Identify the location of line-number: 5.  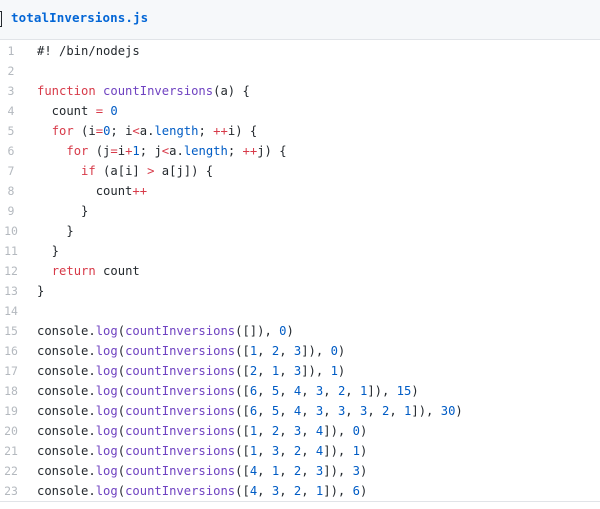
(11, 131).